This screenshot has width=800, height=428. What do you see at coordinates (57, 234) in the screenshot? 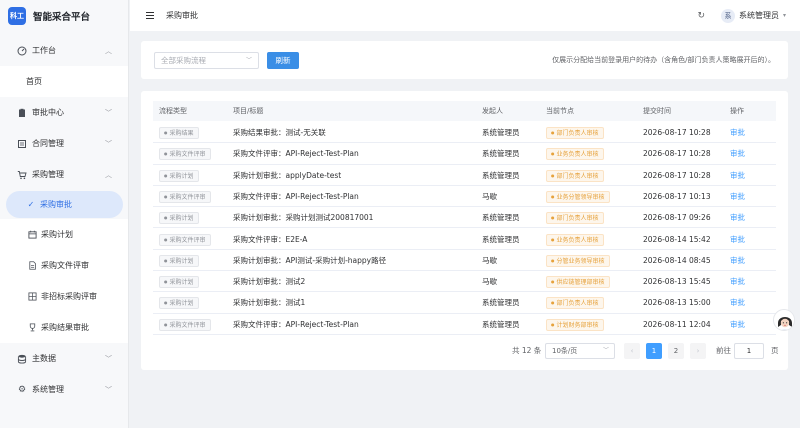
I see `sidebar-item-label: 采购计划` at bounding box center [57, 234].